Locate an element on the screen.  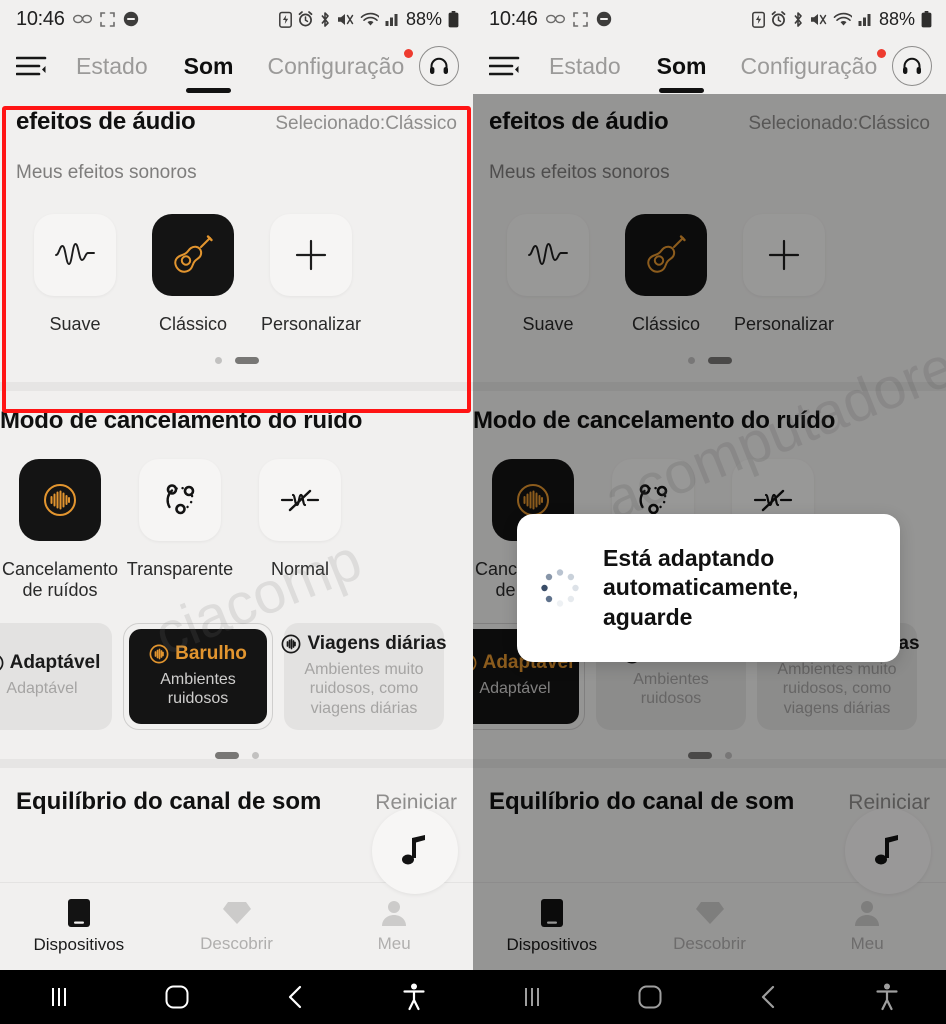
mute-icon is located at coordinates (818, 19).